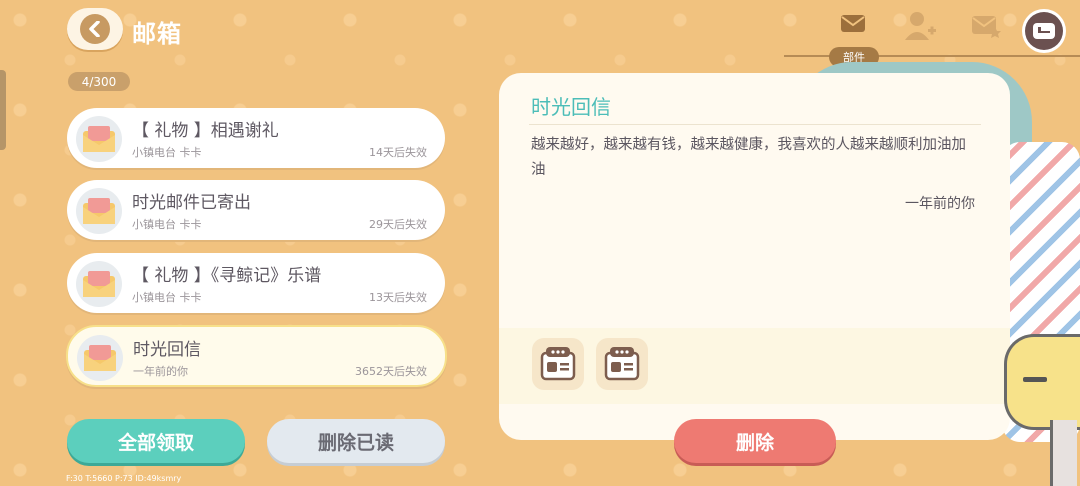 The height and width of the screenshot is (486, 1080). What do you see at coordinates (755, 124) in the screenshot?
I see `divider` at bounding box center [755, 124].